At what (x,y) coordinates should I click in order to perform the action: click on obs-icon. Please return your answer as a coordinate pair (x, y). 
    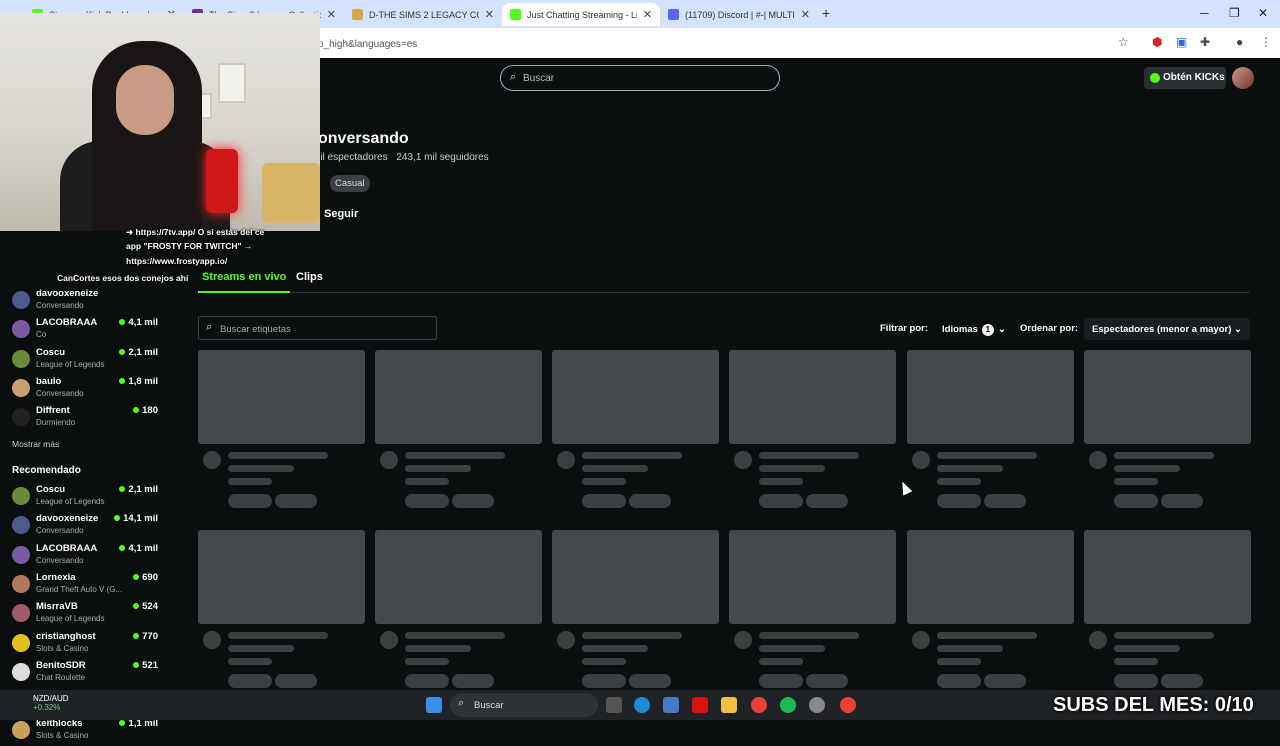
    Looking at the image, I should click on (817, 705).